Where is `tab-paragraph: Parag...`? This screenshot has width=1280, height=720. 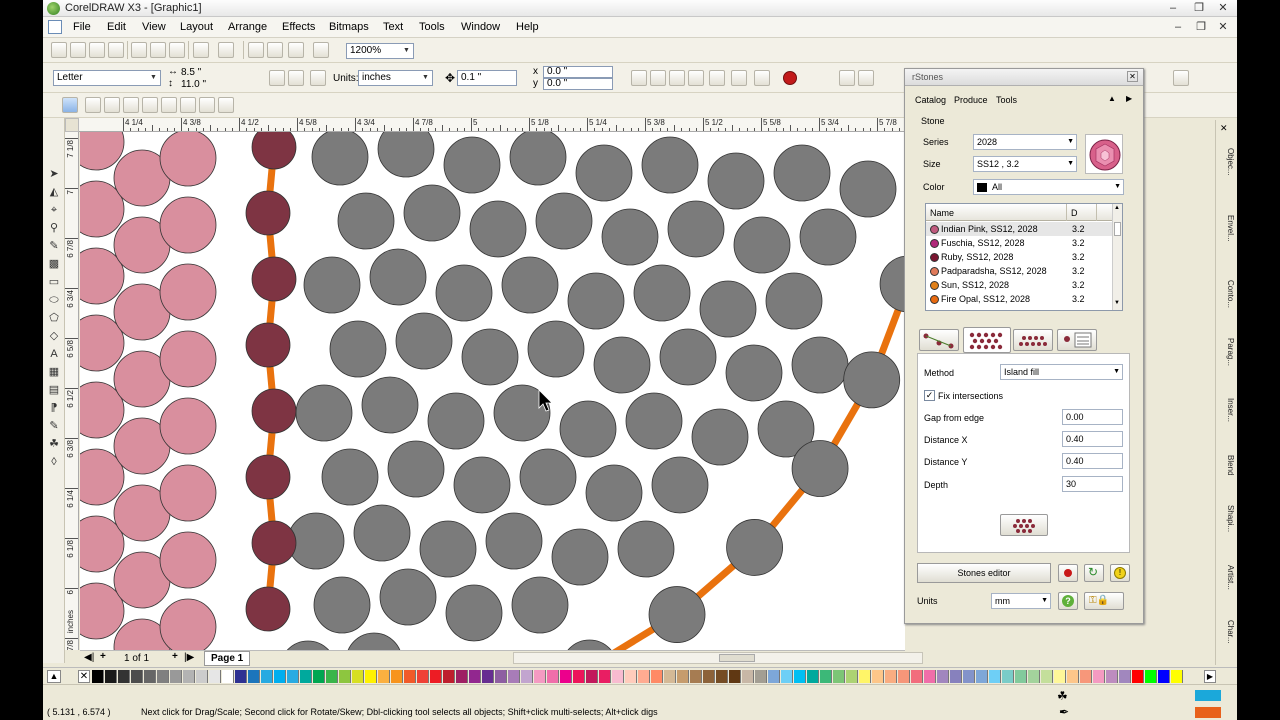
tab-paragraph: Parag... is located at coordinates (1226, 352).